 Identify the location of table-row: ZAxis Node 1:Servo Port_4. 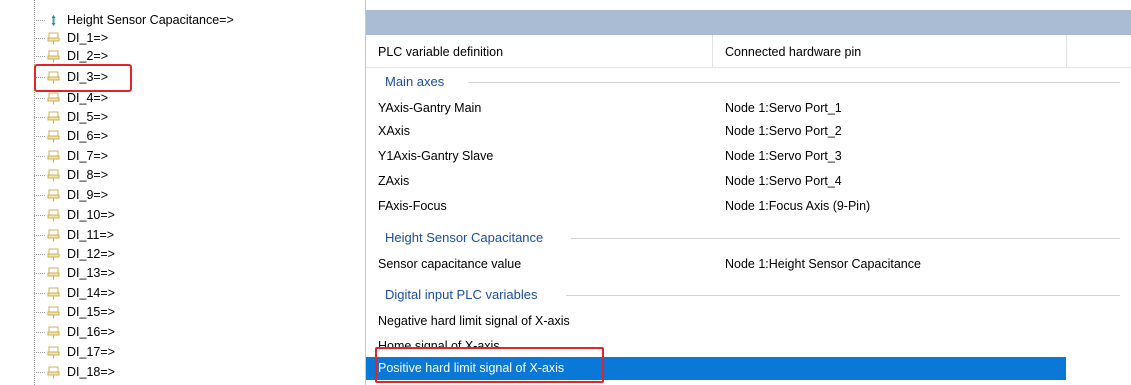
(716, 181).